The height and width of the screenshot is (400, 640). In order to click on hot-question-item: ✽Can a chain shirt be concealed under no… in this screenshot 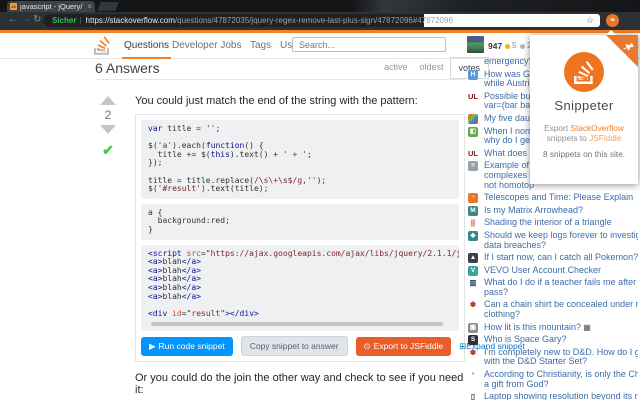, I will do `click(553, 309)`.